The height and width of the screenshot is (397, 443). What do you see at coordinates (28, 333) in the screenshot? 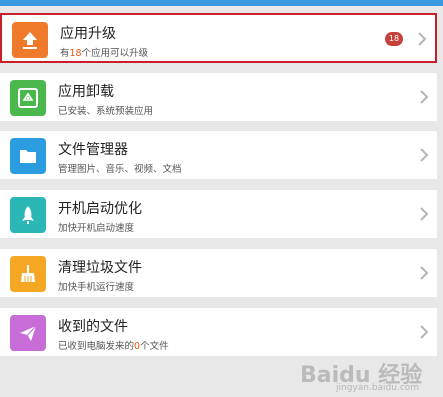
I see `paper-plane-icon` at bounding box center [28, 333].